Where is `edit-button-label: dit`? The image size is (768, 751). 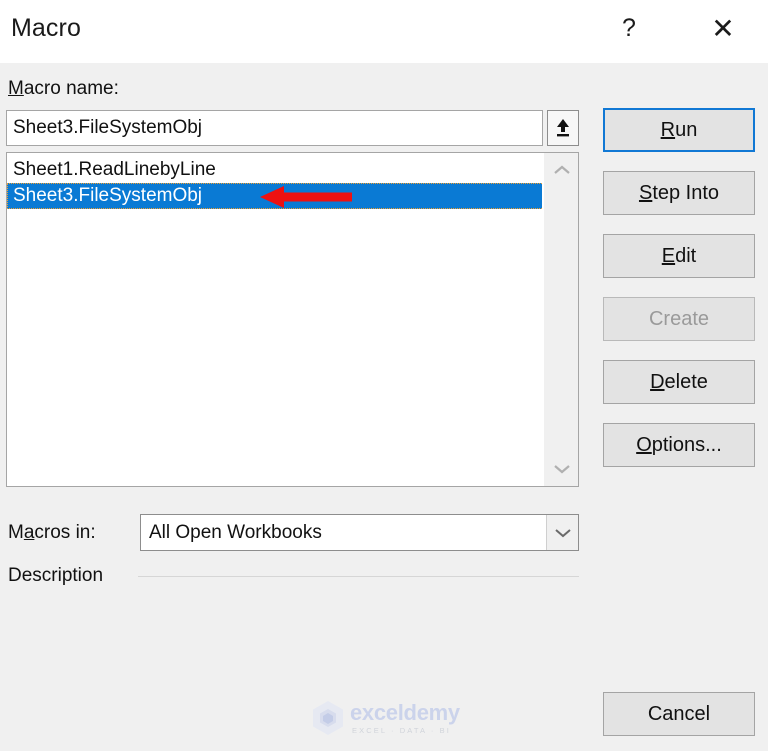
edit-button-label: dit is located at coordinates (686, 255).